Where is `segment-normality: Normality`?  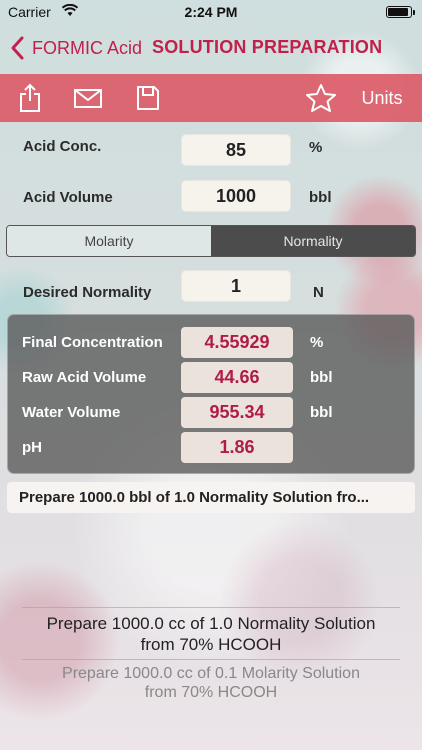
segment-normality: Normality is located at coordinates (313, 241).